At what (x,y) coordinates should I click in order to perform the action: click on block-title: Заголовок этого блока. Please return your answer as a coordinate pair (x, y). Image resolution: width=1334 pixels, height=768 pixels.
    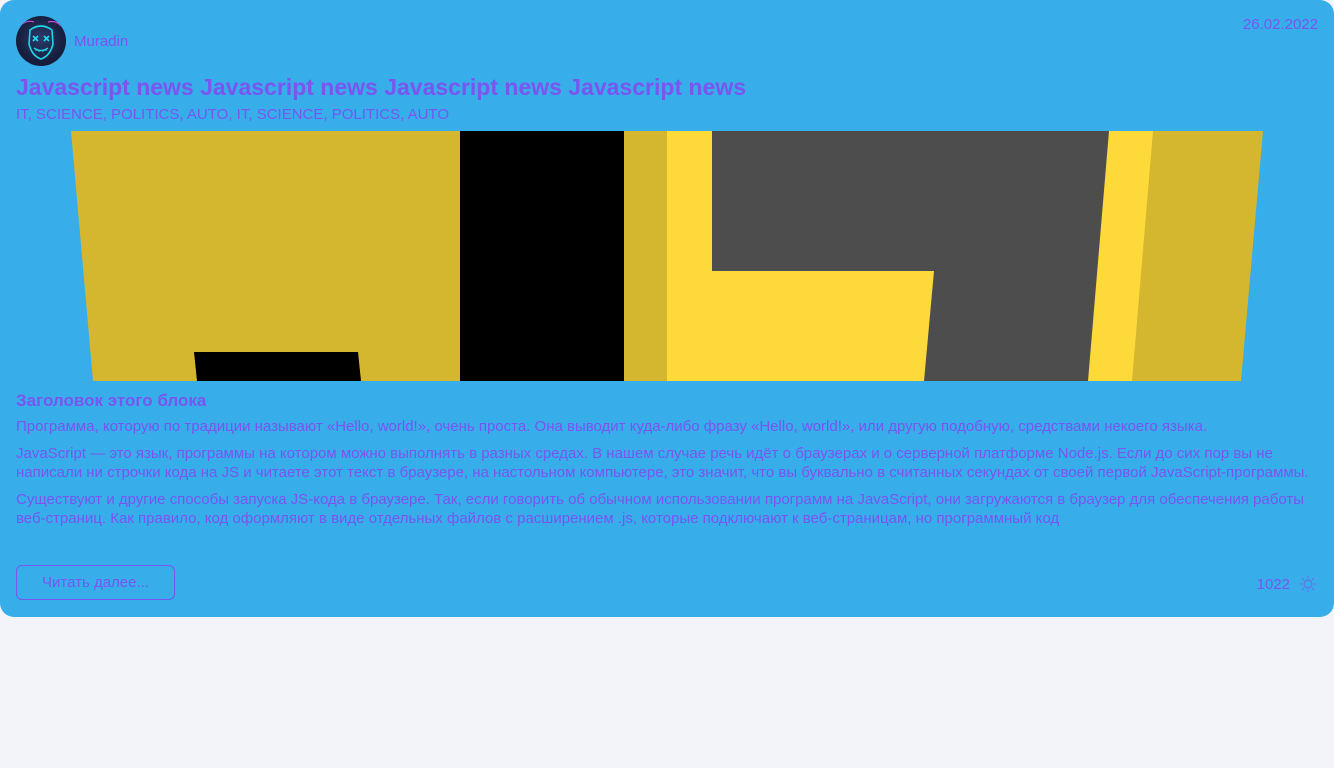
    Looking at the image, I should click on (111, 400).